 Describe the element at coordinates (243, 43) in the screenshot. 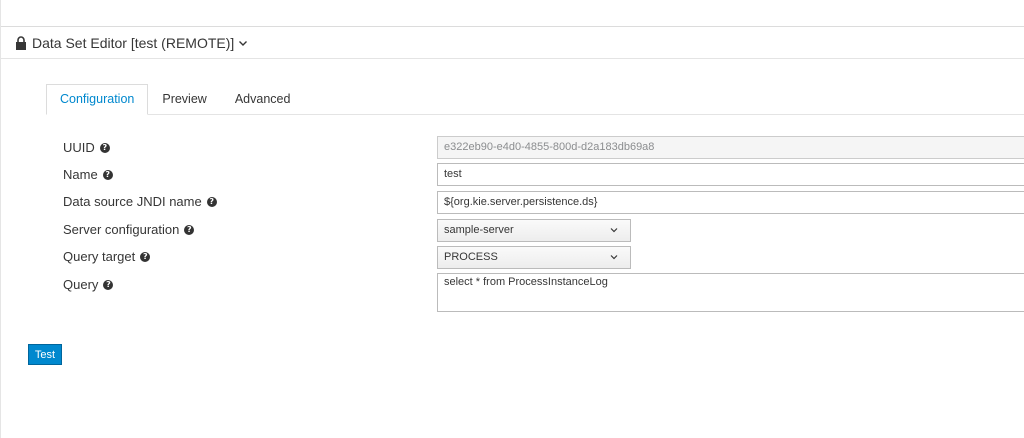

I see `chevron-down-icon` at that location.